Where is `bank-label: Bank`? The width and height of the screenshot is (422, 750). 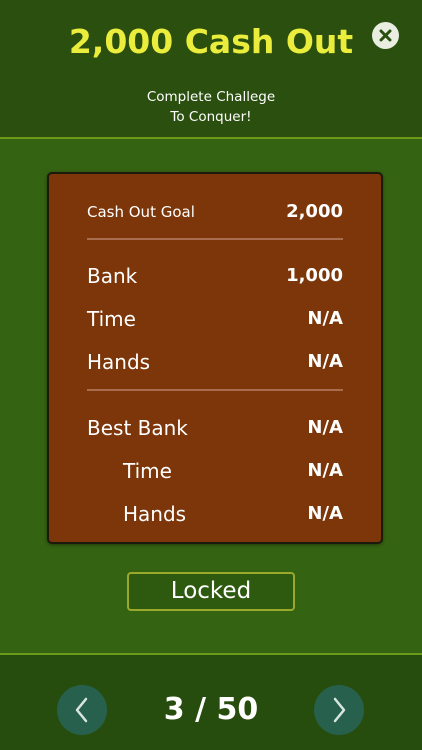
bank-label: Bank is located at coordinates (112, 276).